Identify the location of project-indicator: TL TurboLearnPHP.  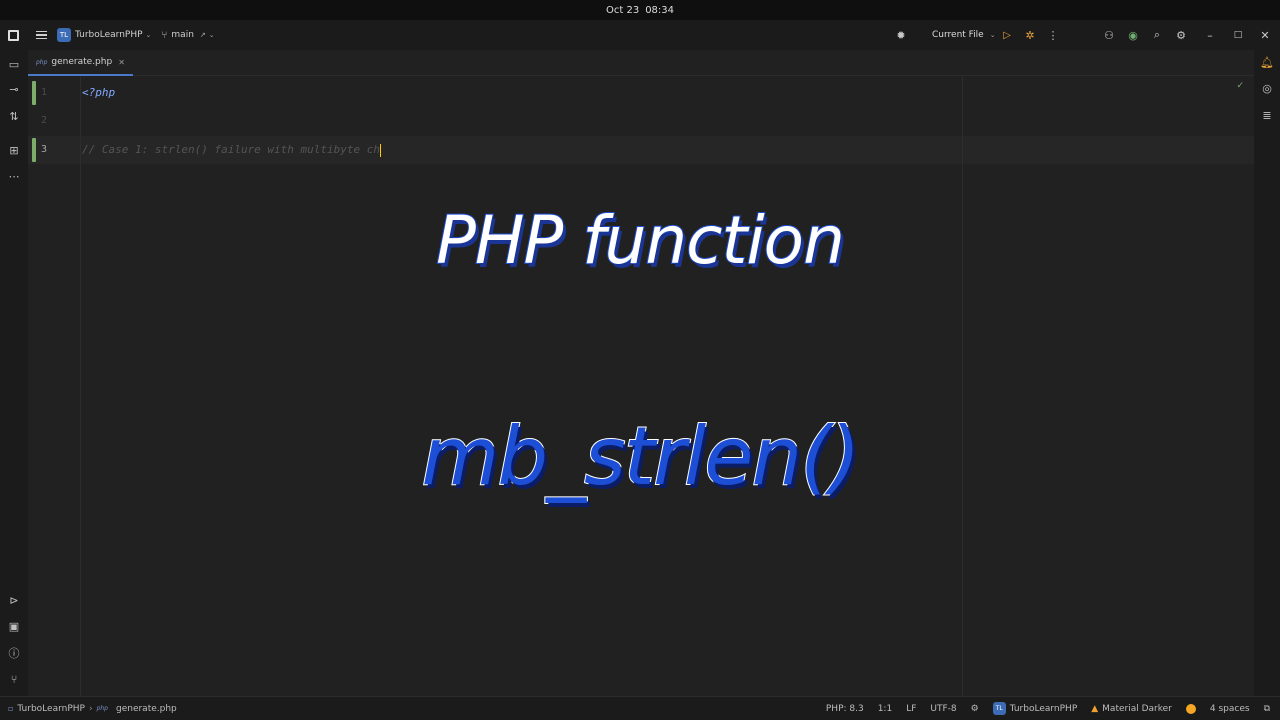
(1035, 708).